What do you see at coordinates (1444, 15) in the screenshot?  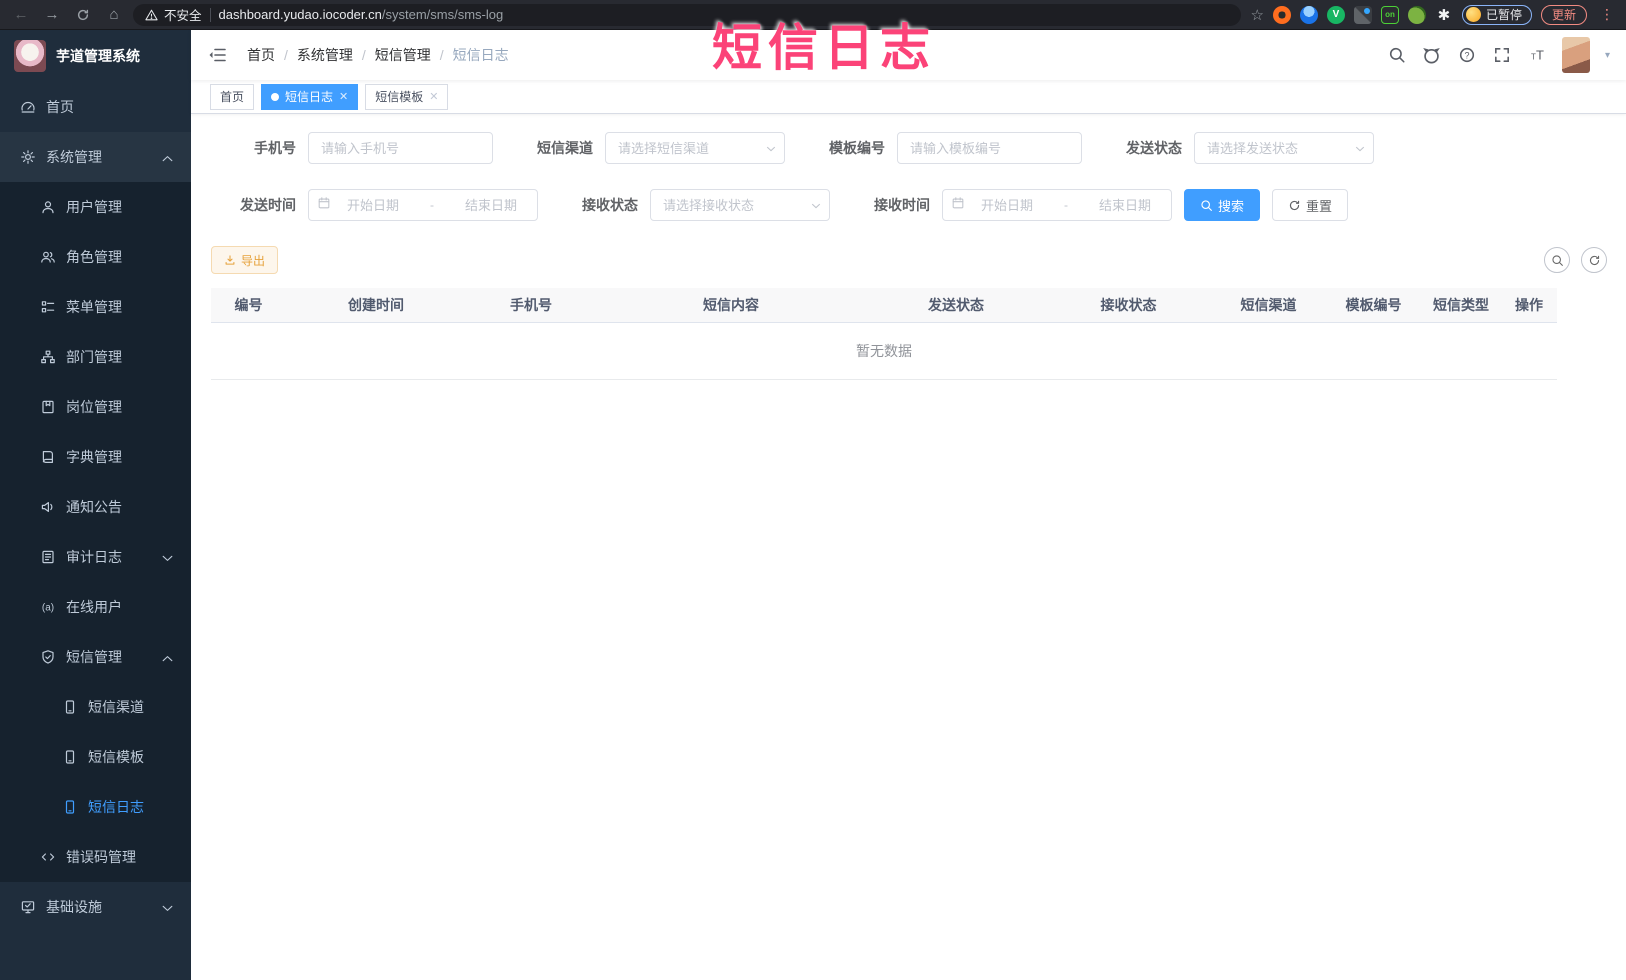 I see `extension-icon-6: ✱` at bounding box center [1444, 15].